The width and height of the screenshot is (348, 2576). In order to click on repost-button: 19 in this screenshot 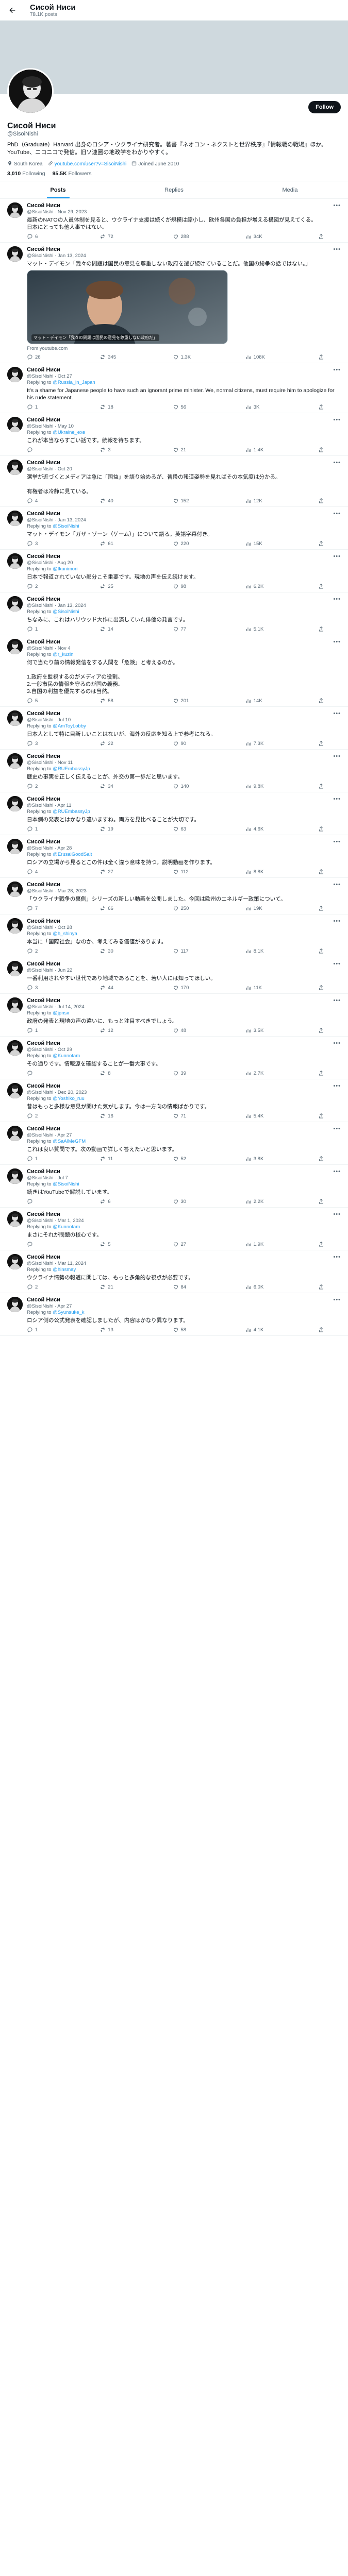, I will do `click(110, 829)`.